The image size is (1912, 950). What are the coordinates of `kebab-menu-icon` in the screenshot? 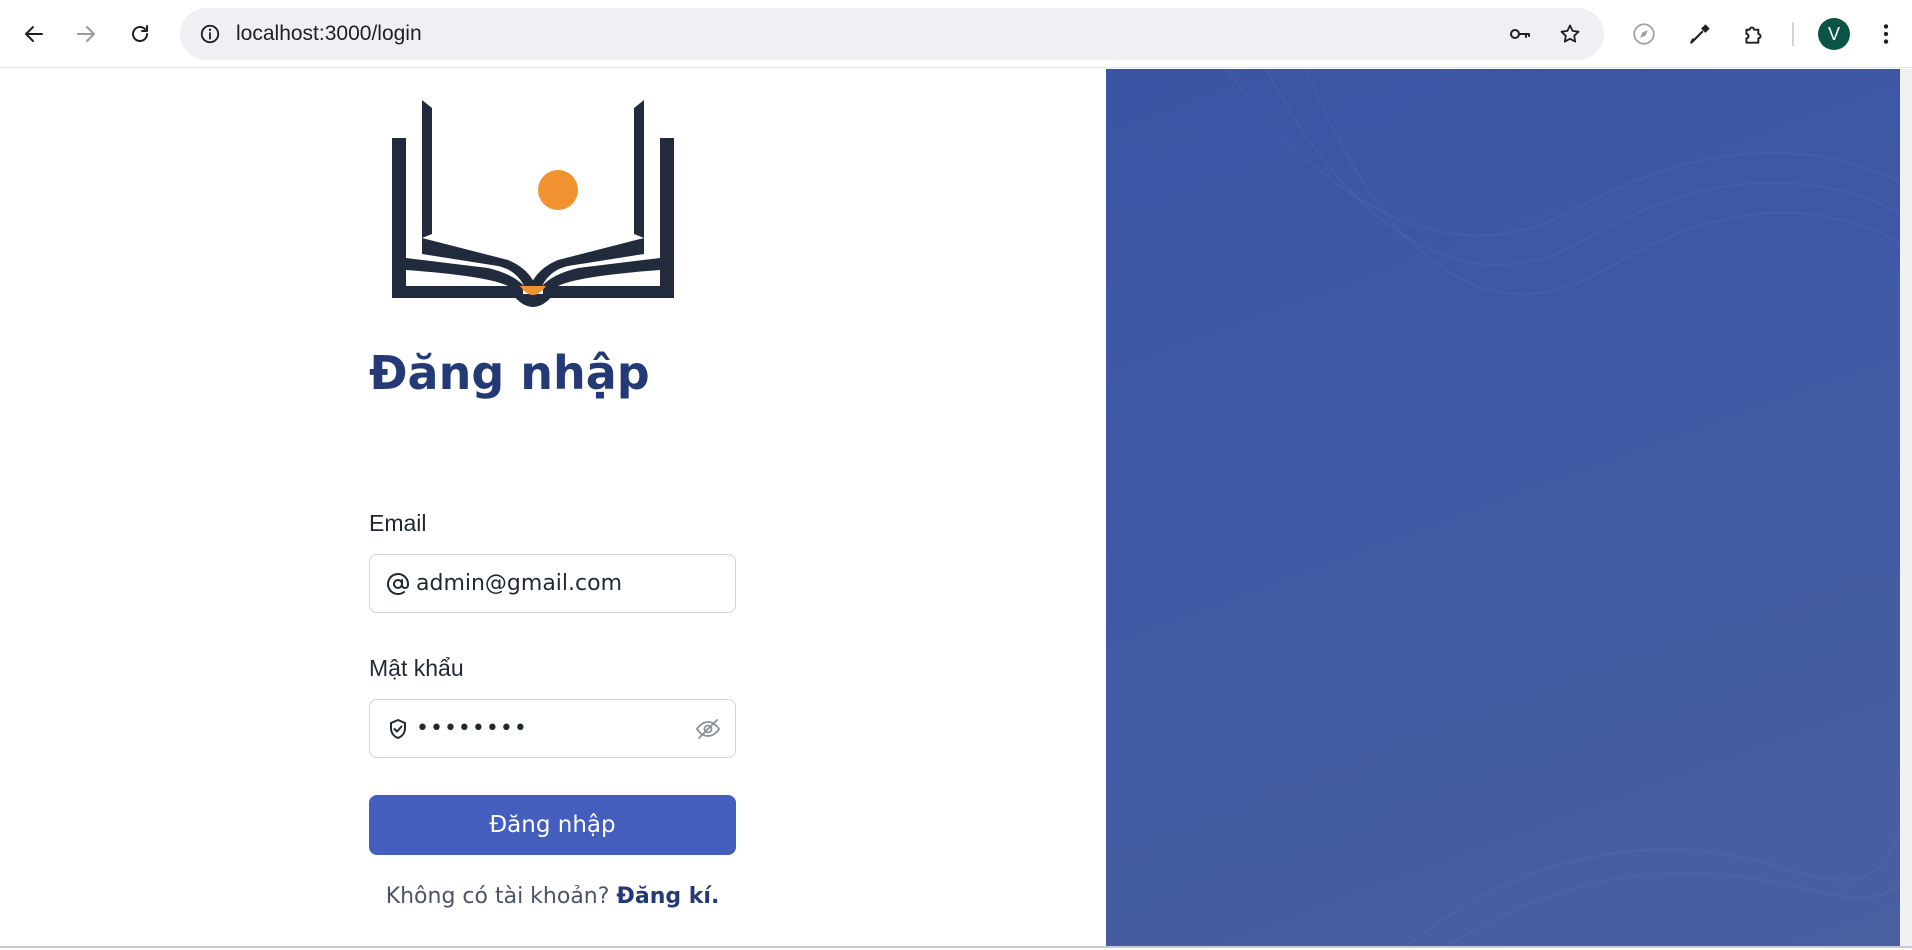 It's located at (1886, 34).